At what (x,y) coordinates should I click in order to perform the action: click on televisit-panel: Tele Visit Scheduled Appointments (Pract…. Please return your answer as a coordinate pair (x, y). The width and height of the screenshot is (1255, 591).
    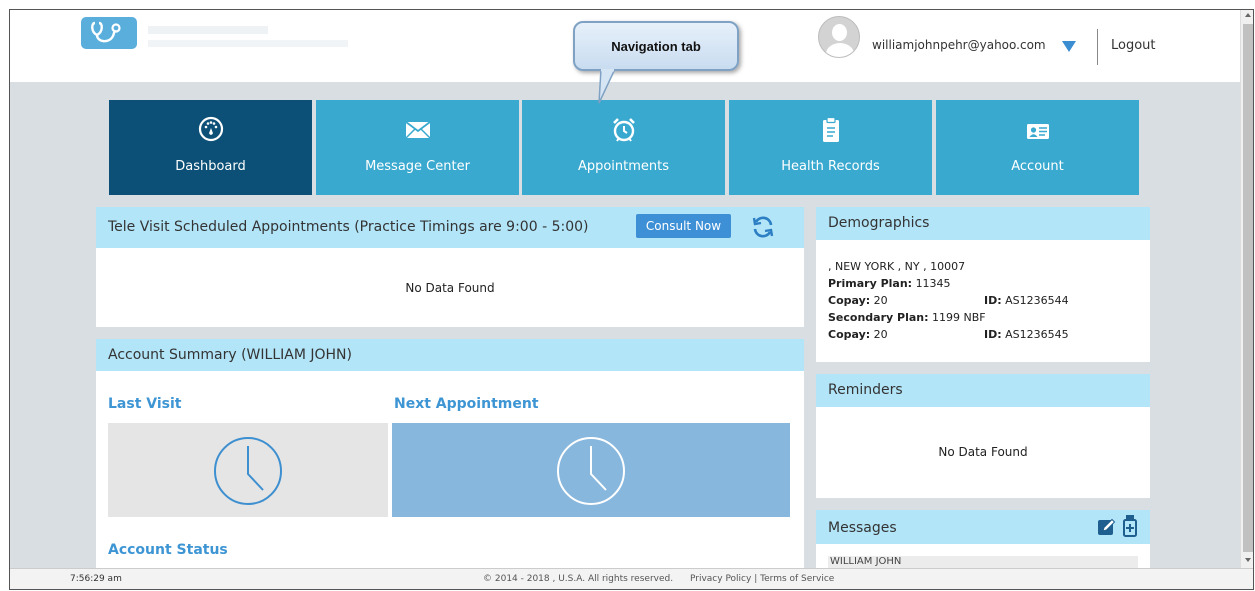
    Looking at the image, I should click on (450, 267).